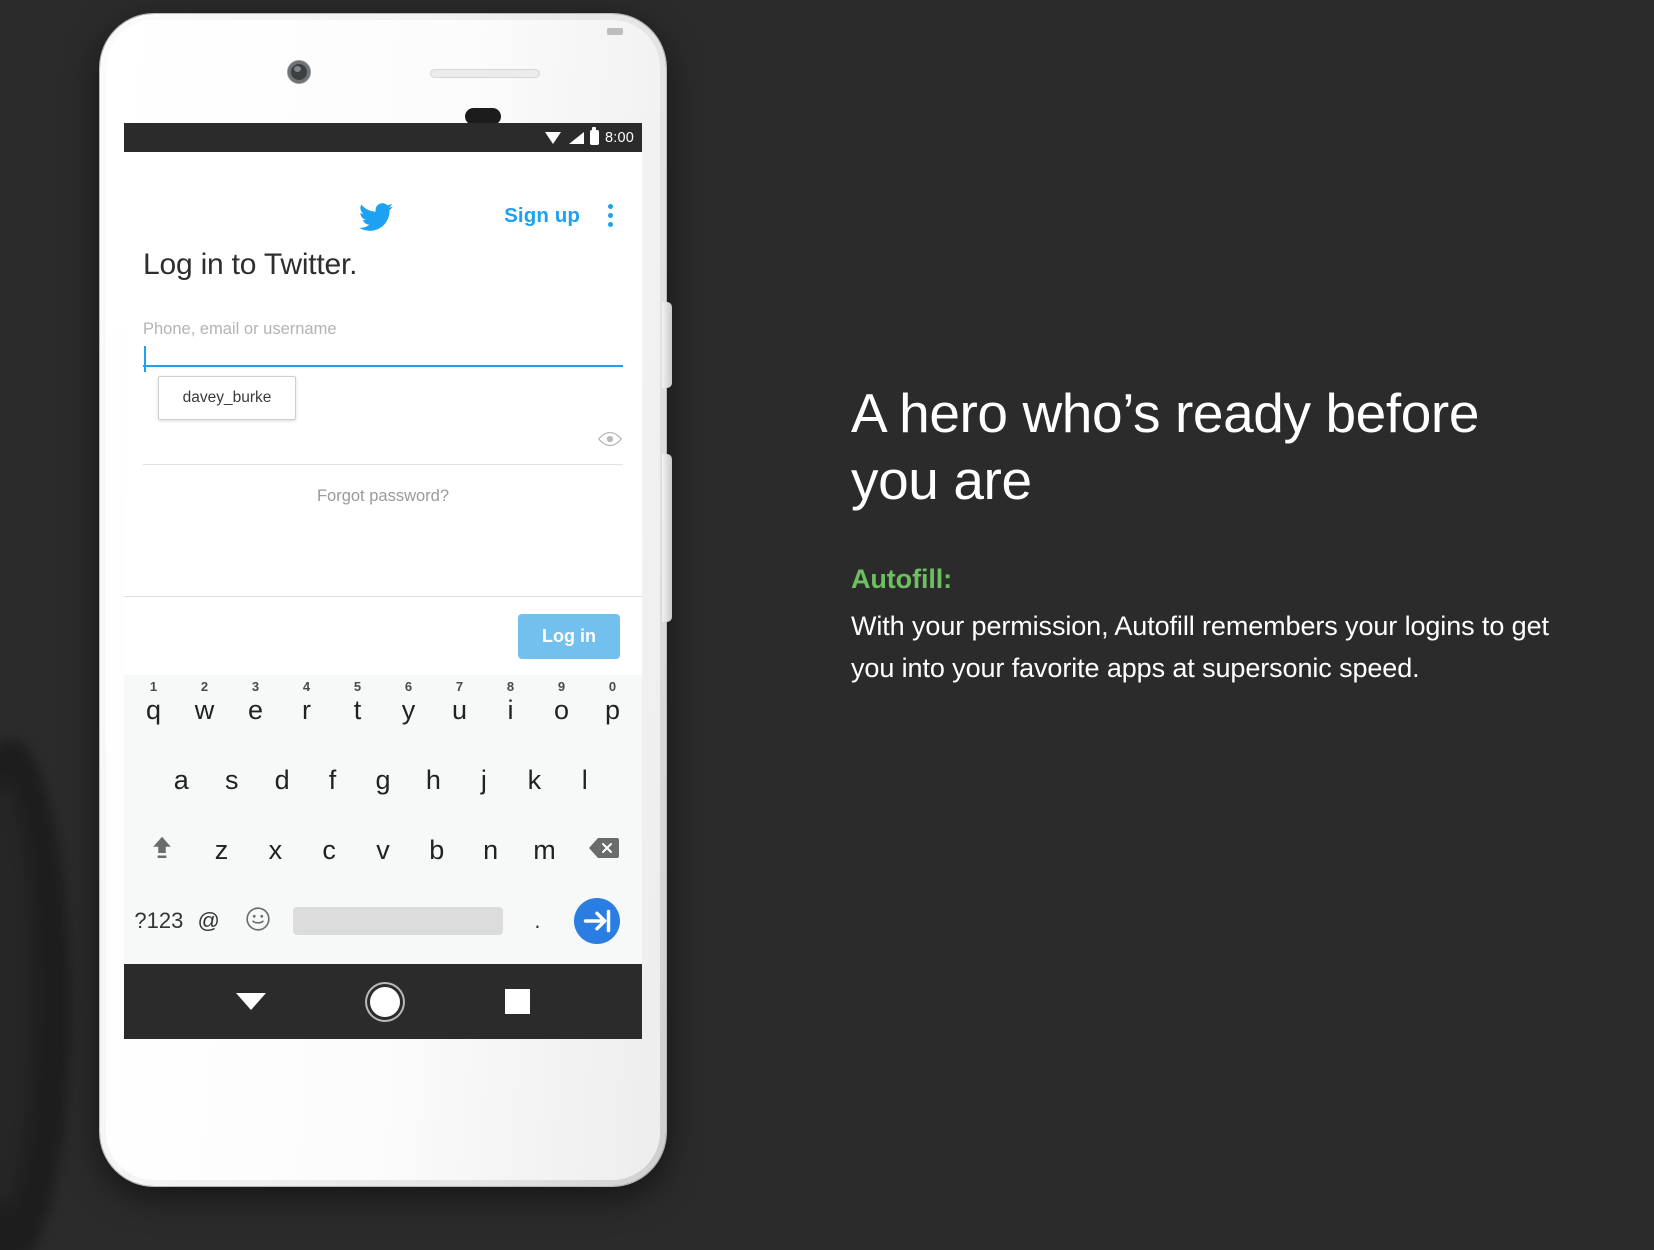 This screenshot has height=1250, width=1654. I want to click on key-t: 5t, so click(357, 702).